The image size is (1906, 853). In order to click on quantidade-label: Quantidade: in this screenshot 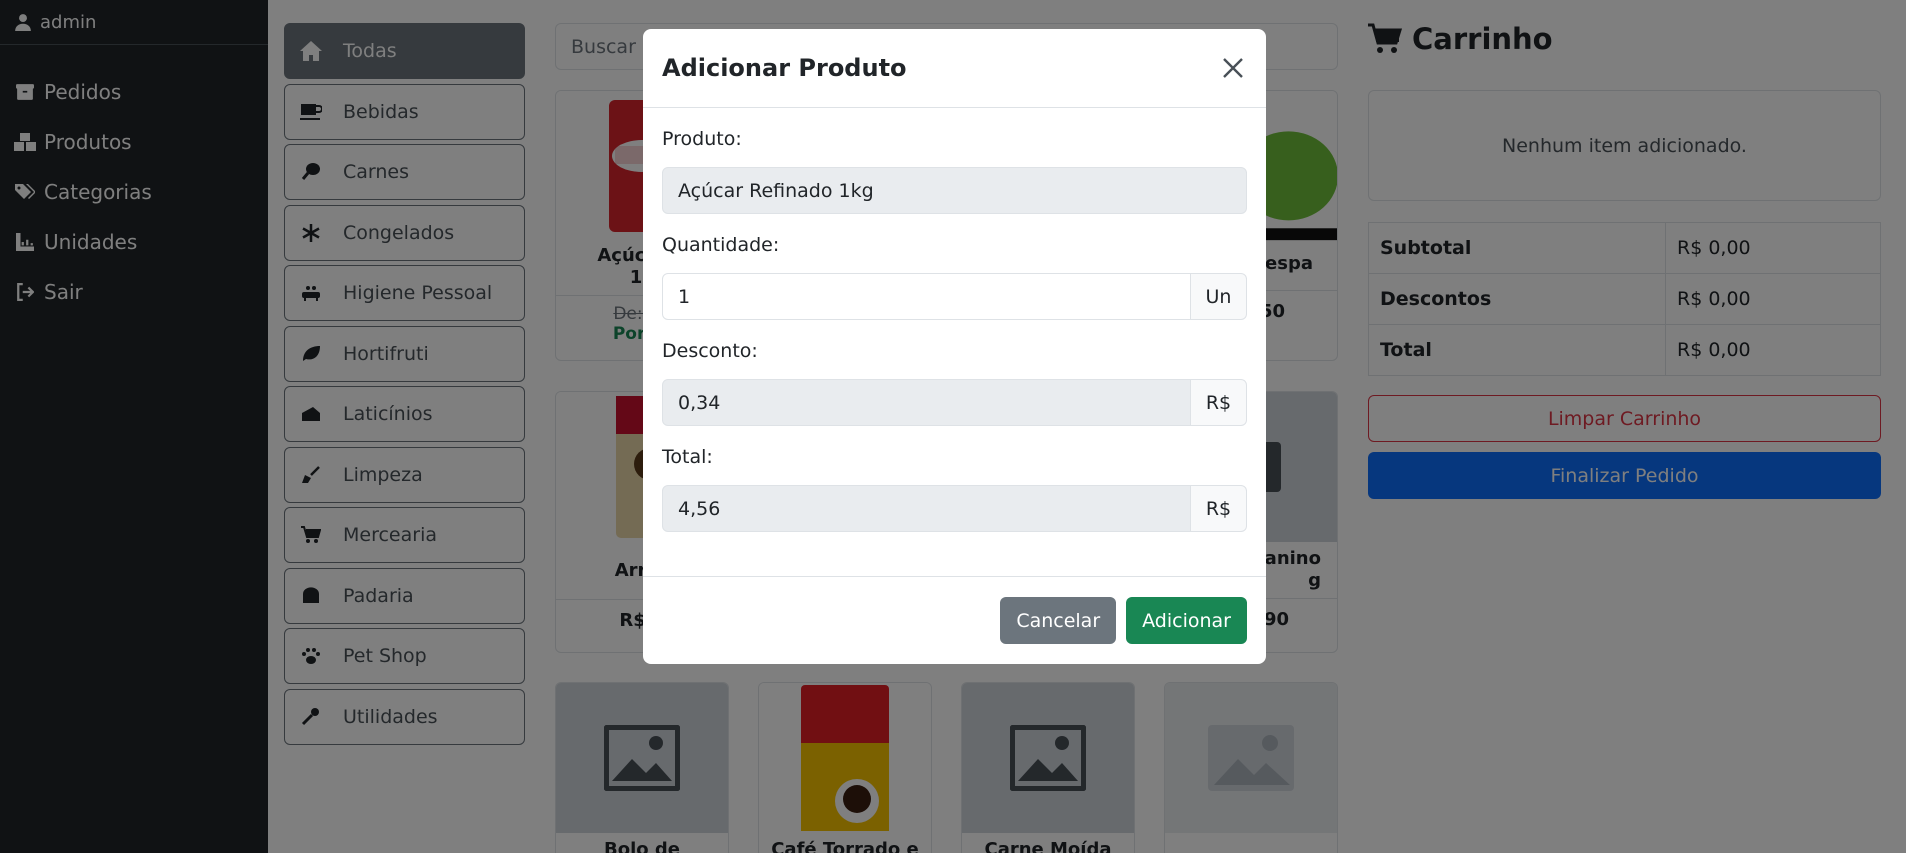, I will do `click(721, 245)`.